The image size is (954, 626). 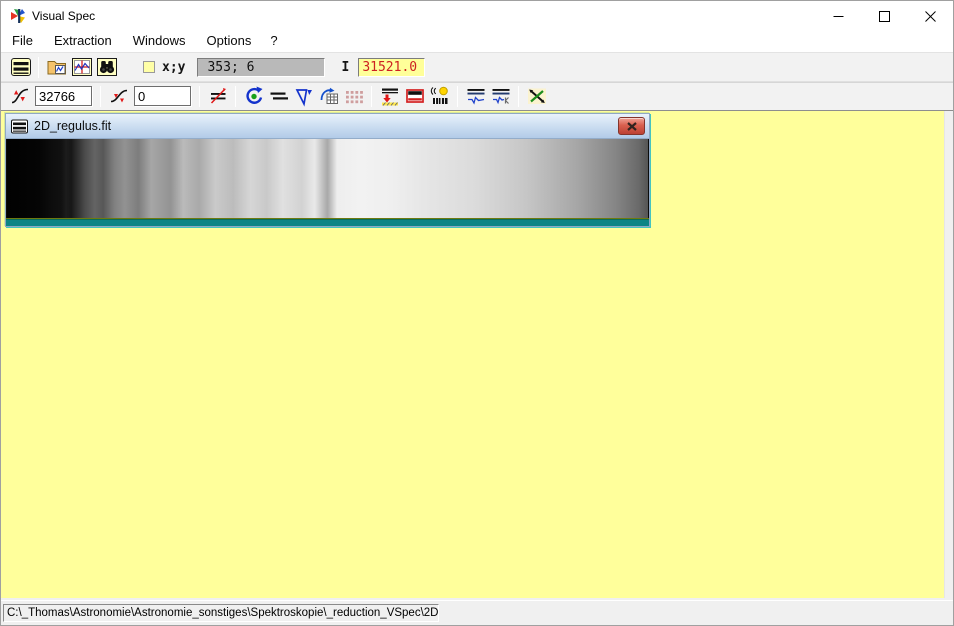 I want to click on menu-bar: File Extraction Windows Options ?, so click(x=477, y=42).